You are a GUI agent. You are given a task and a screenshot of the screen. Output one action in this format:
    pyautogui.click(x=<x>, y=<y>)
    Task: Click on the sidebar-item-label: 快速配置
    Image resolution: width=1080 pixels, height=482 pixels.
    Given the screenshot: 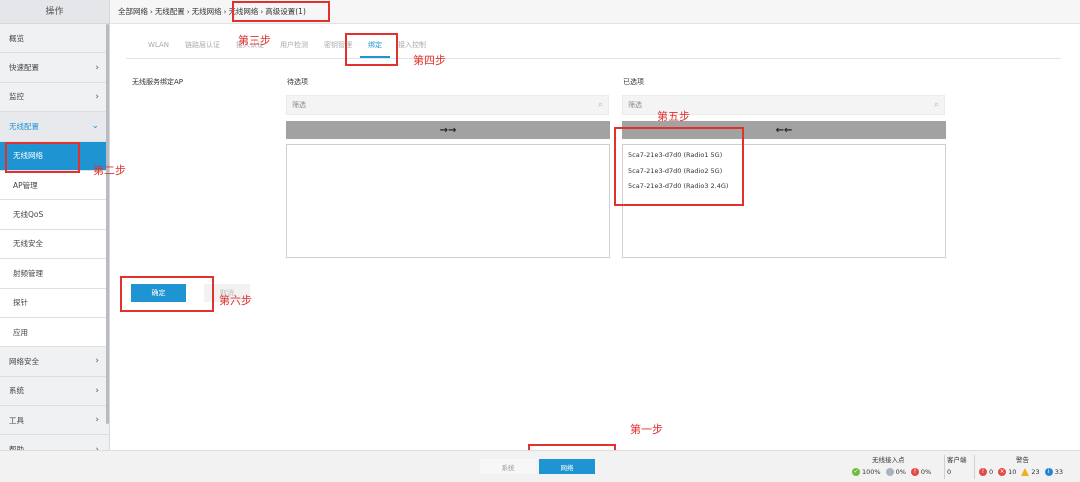 What is the action you would take?
    pyautogui.click(x=24, y=68)
    